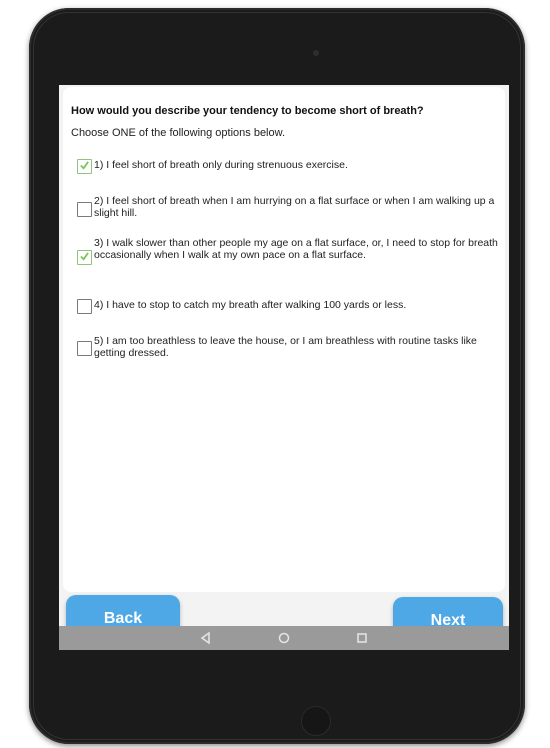  I want to click on recents-square-icon, so click(362, 638).